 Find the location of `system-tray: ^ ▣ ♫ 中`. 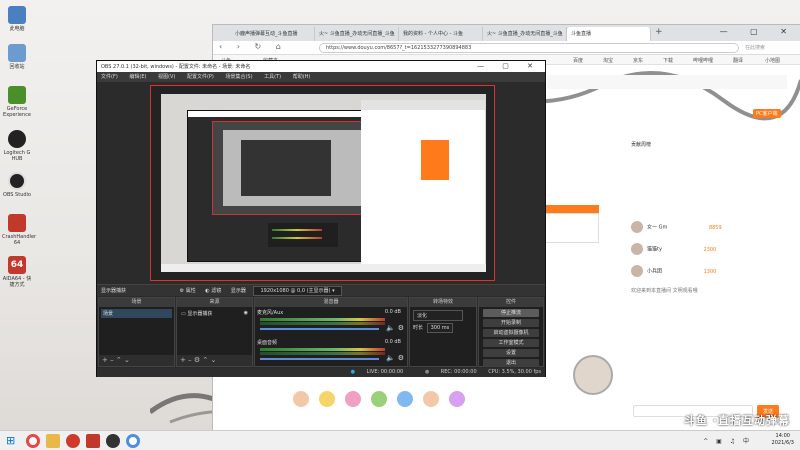

system-tray: ^ ▣ ♫ 中 is located at coordinates (727, 440).